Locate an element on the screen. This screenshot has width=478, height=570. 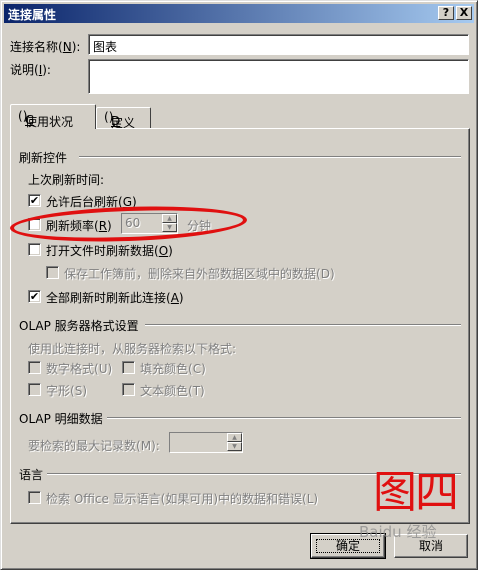
text-color-checkbox is located at coordinates (128, 389).